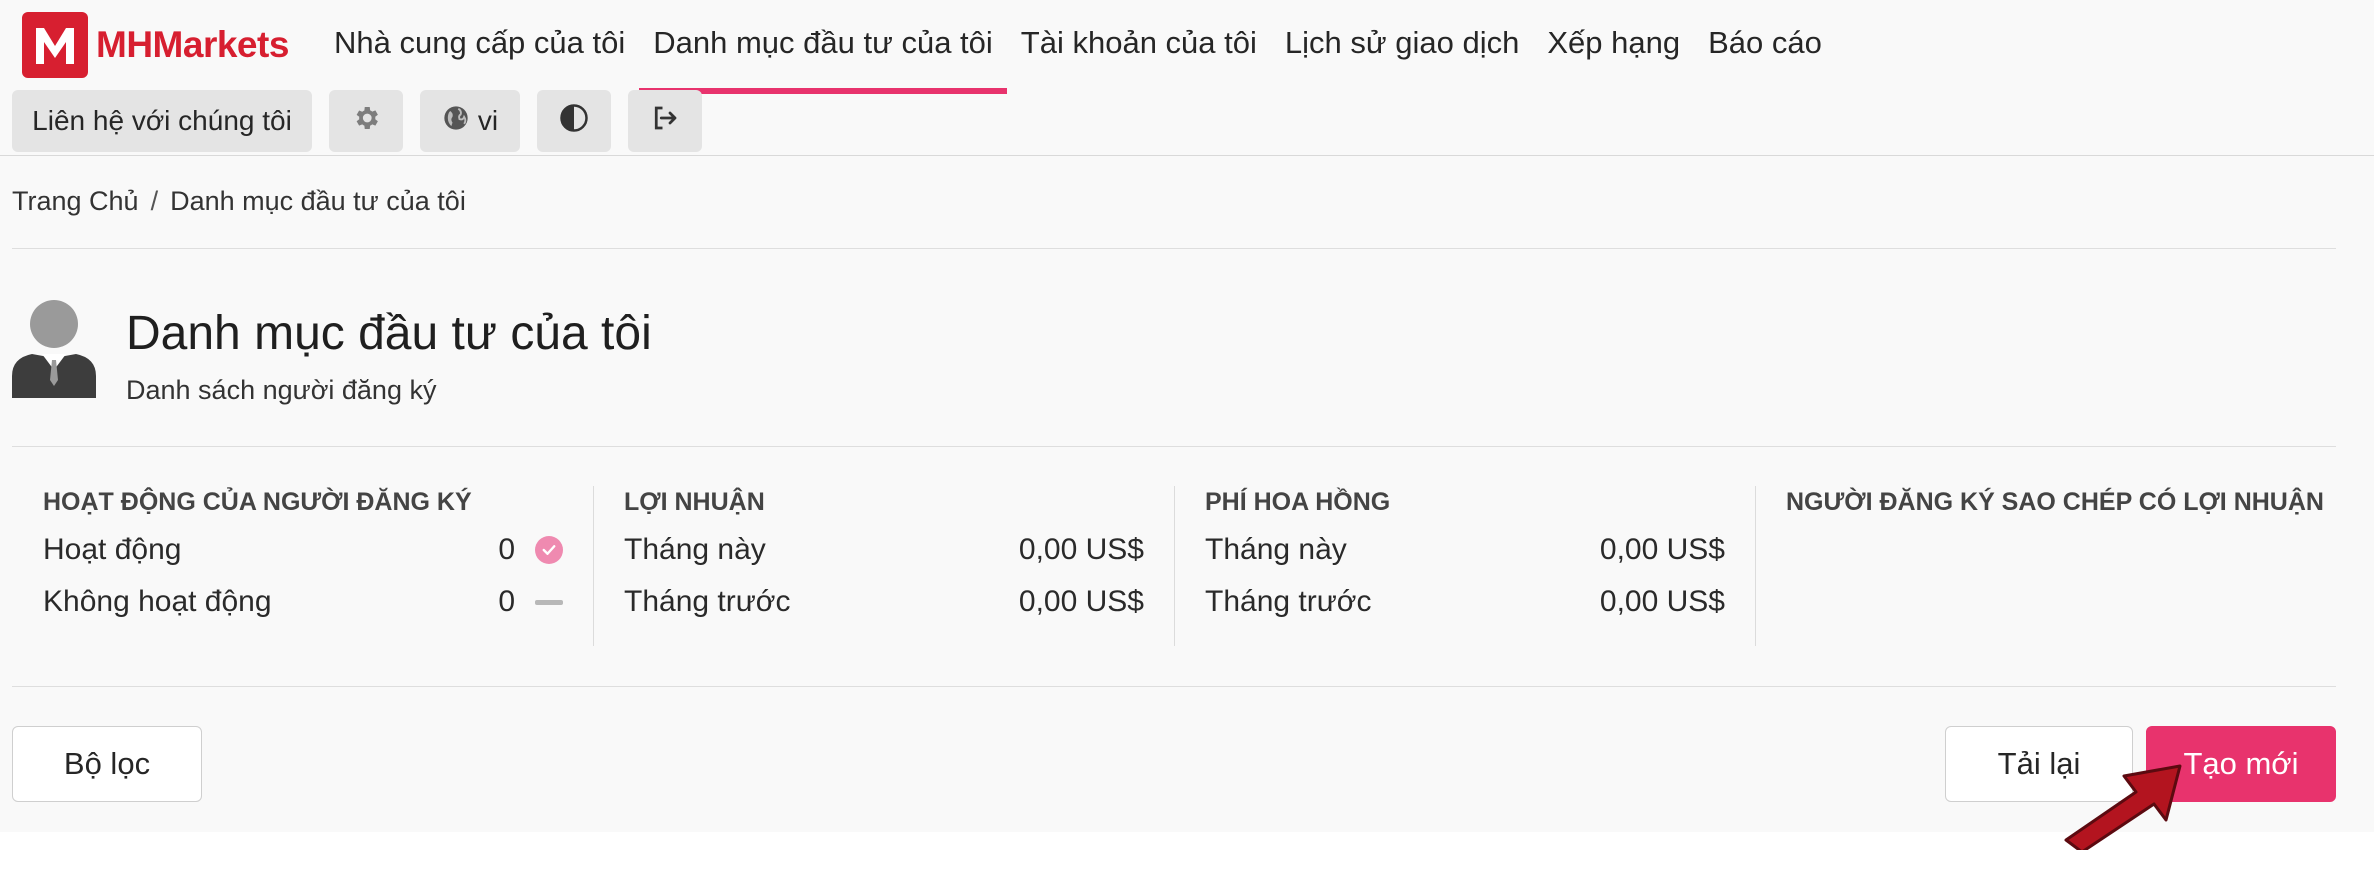 The width and height of the screenshot is (2374, 872). I want to click on gear-icon, so click(366, 121).